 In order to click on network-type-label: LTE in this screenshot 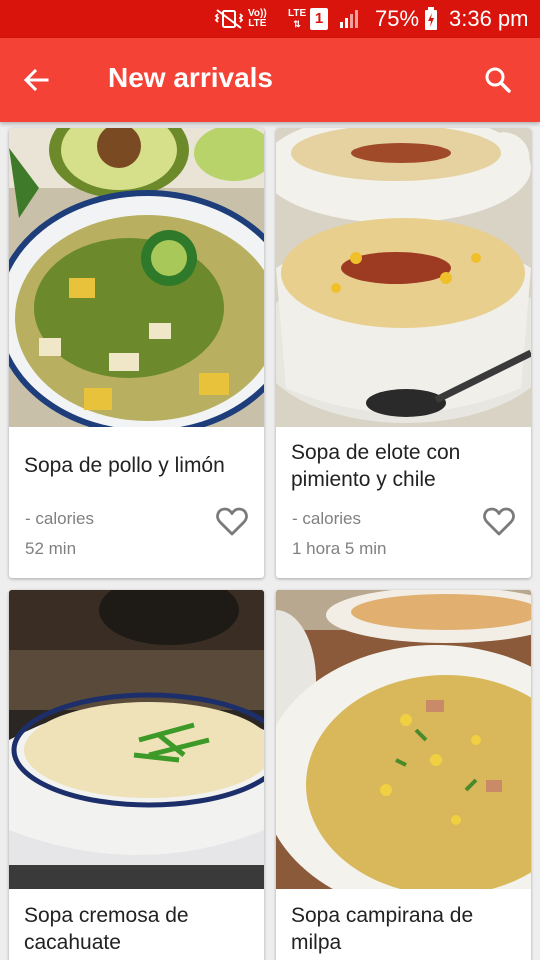, I will do `click(297, 13)`.